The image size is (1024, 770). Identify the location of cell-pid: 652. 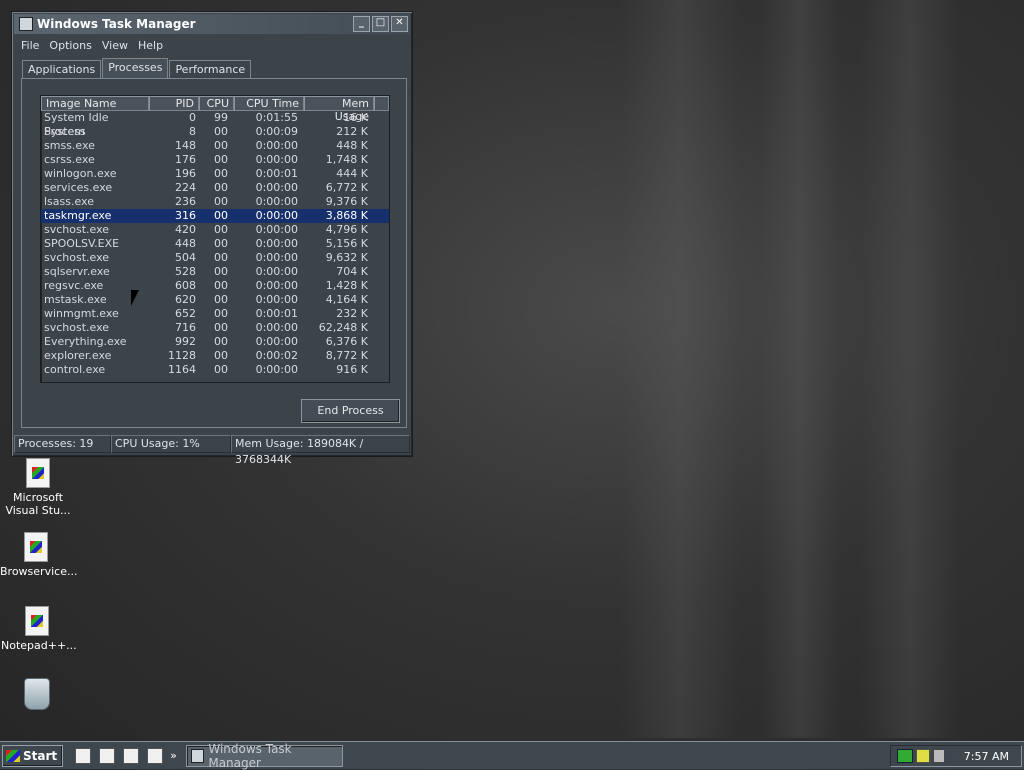
(185, 313).